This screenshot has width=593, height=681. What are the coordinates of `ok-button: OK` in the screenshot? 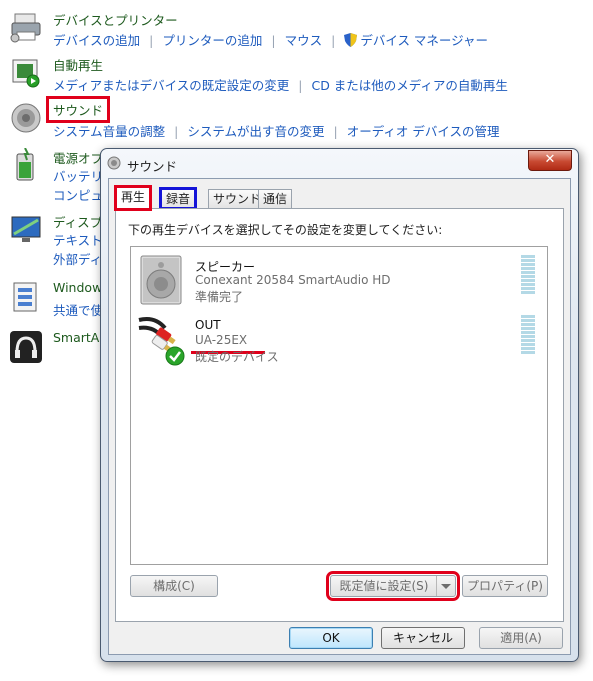 It's located at (331, 638).